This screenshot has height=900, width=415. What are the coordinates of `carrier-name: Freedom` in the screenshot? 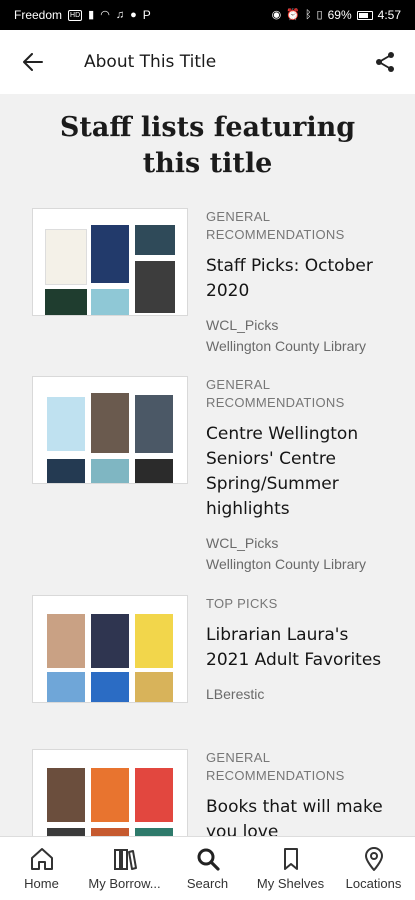 It's located at (38, 15).